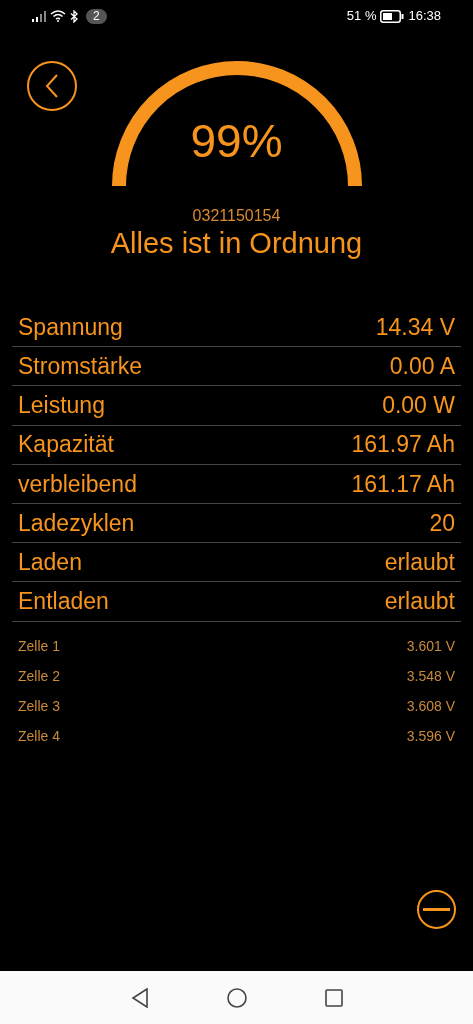 The image size is (473, 1024). I want to click on metric-value: 14.34 V, so click(415, 327).